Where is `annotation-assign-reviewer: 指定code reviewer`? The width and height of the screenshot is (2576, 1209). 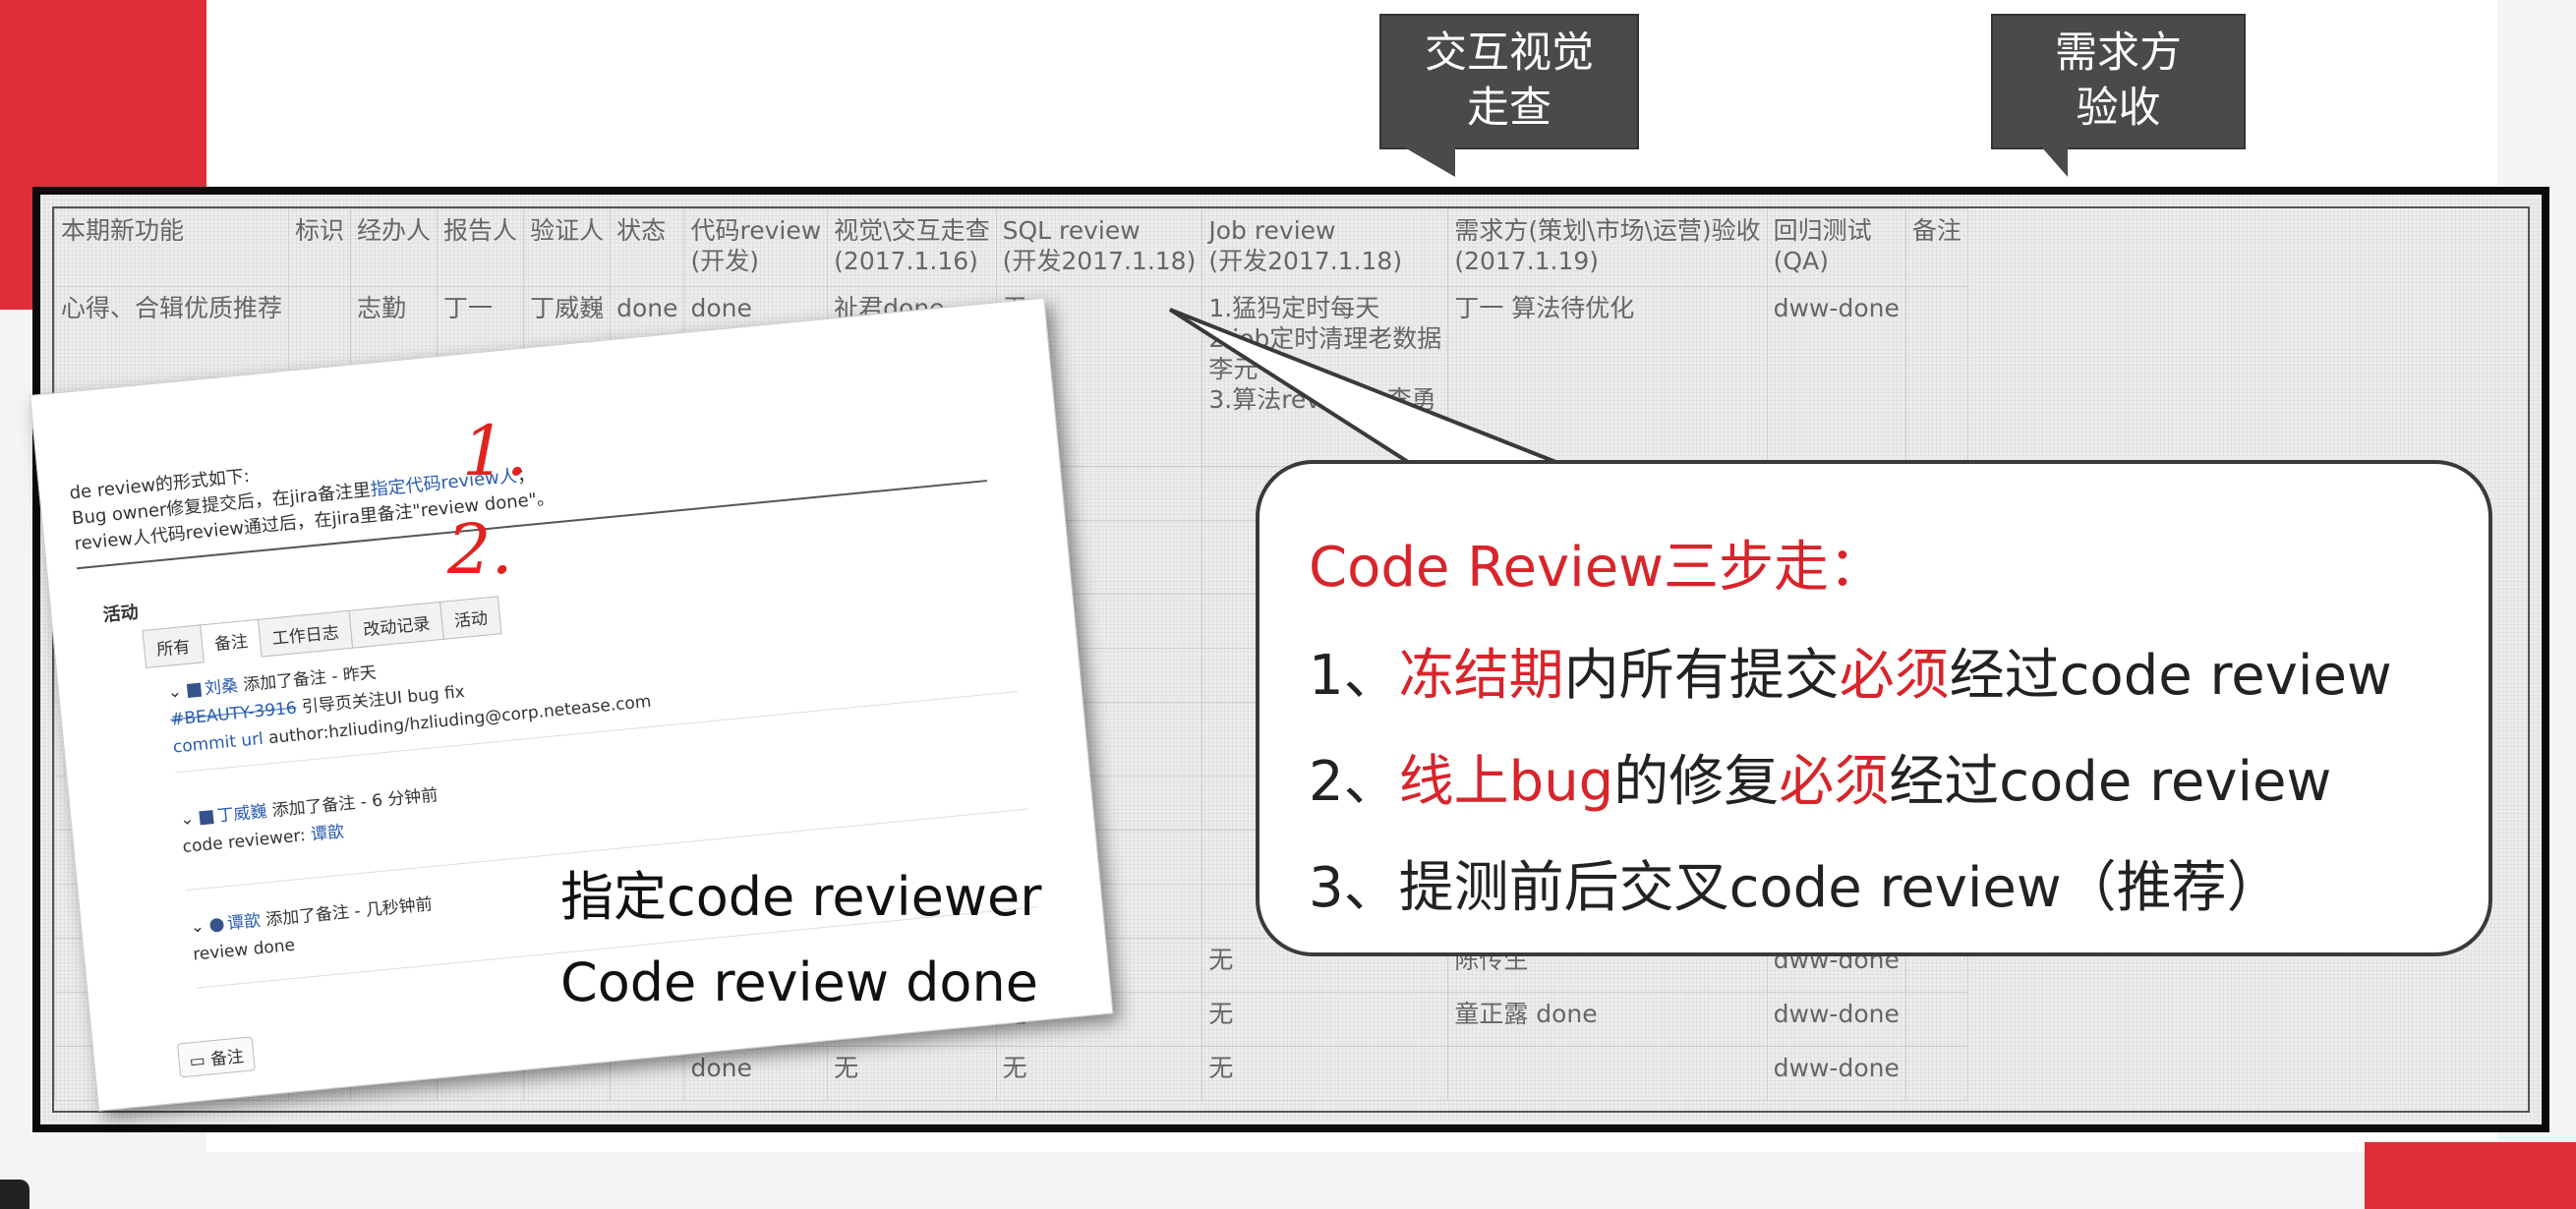
annotation-assign-reviewer: 指定code reviewer is located at coordinates (801, 897).